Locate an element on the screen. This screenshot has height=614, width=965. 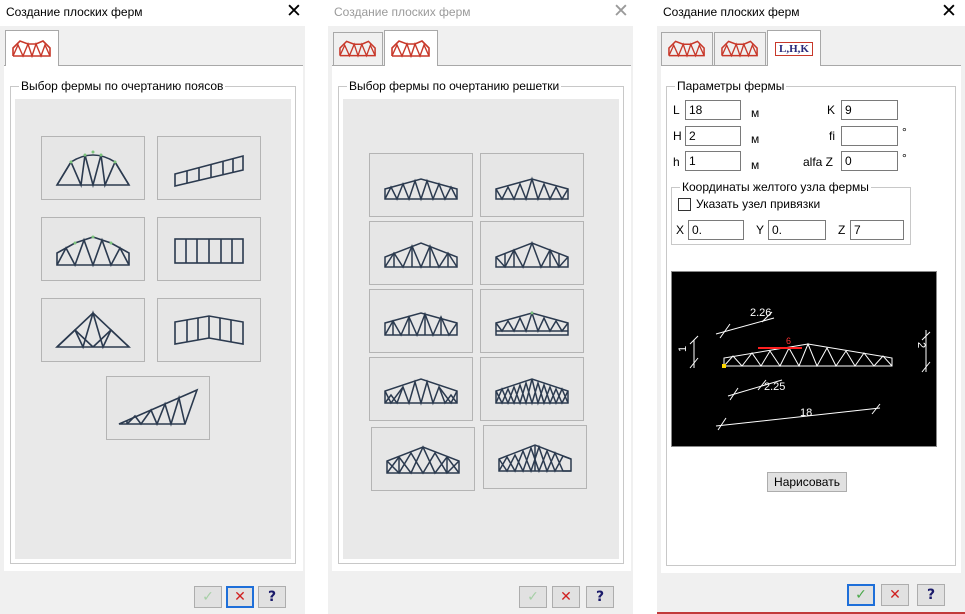
preview-dim-3: 2 is located at coordinates (921, 345).